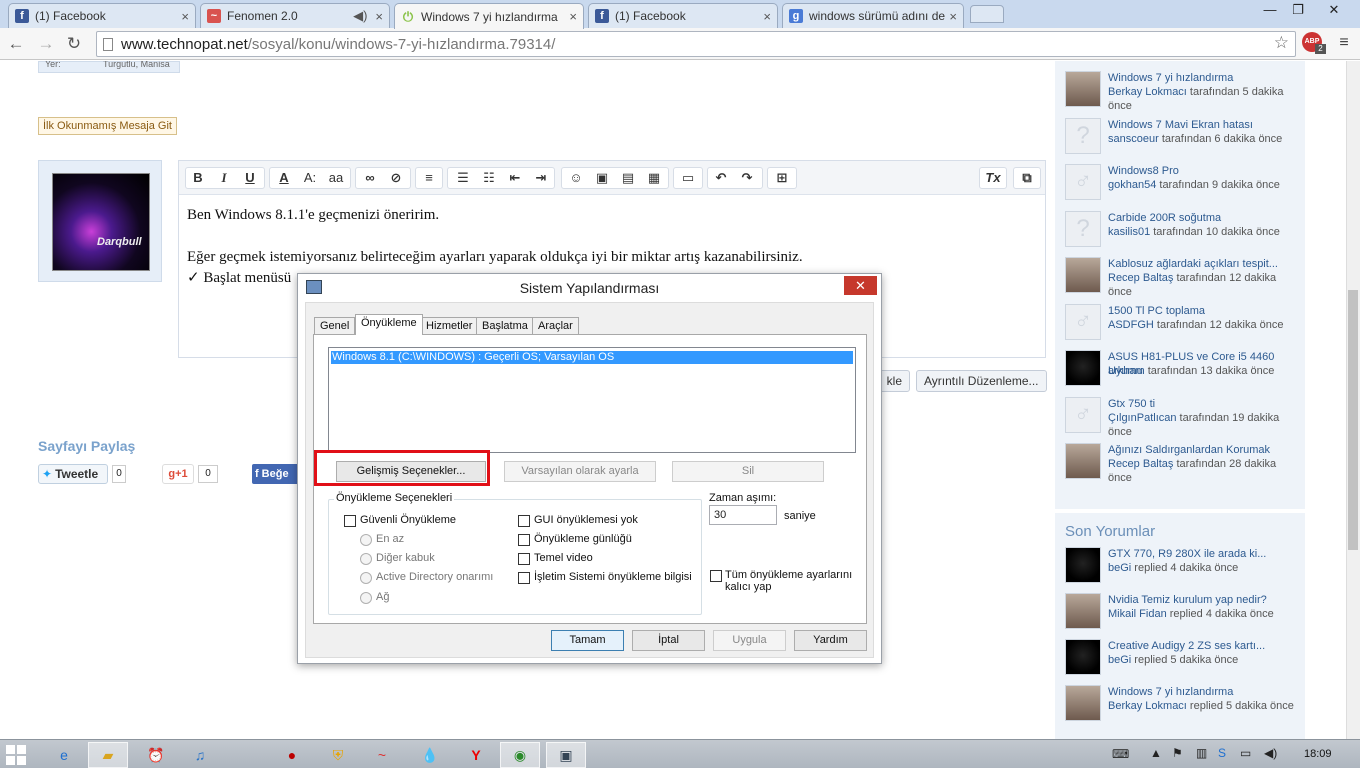 The height and width of the screenshot is (768, 1360). I want to click on font-size-icon: A:, so click(310, 178).